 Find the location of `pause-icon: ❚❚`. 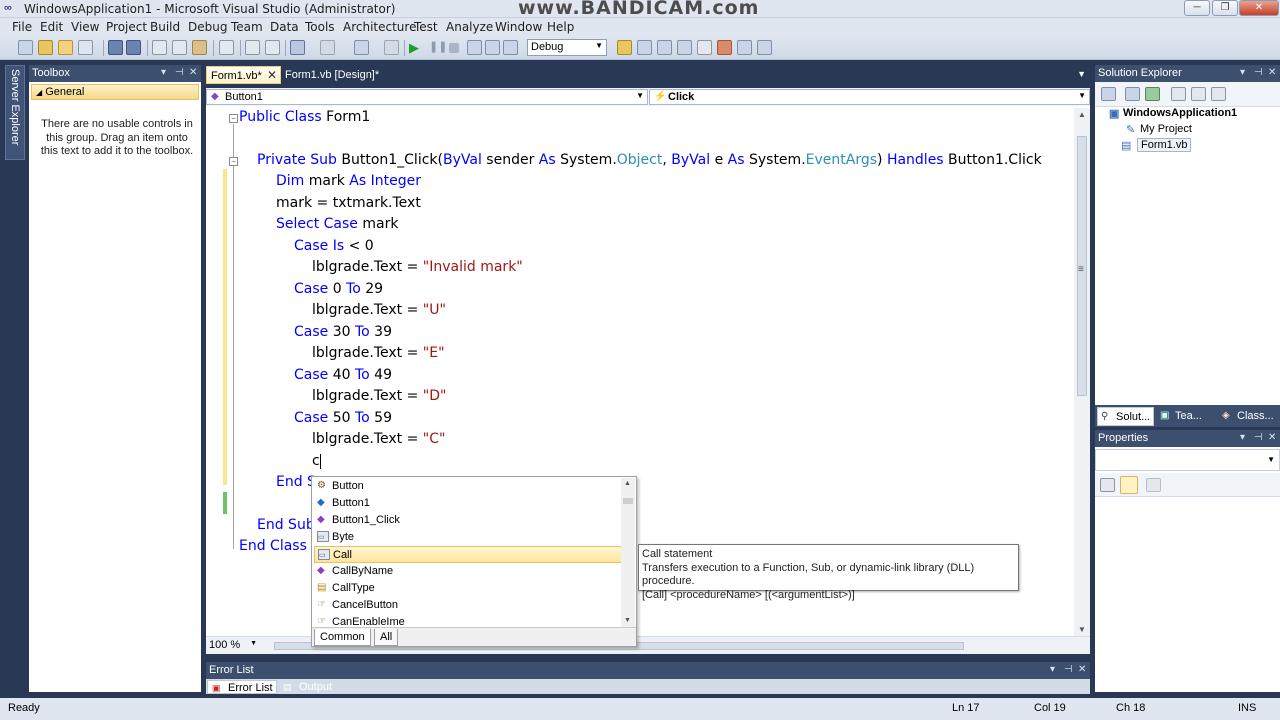

pause-icon: ❚❚ is located at coordinates (438, 47).